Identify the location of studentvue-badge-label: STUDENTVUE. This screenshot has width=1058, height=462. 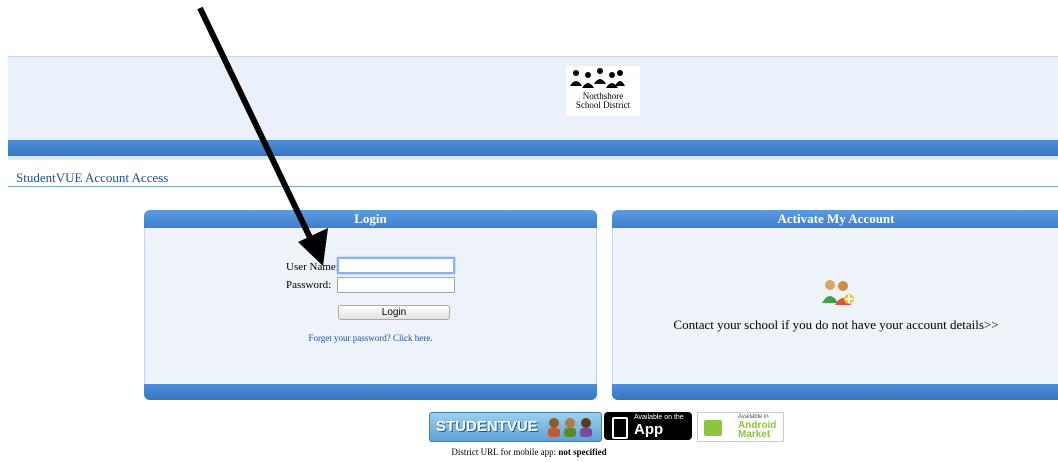
(487, 426).